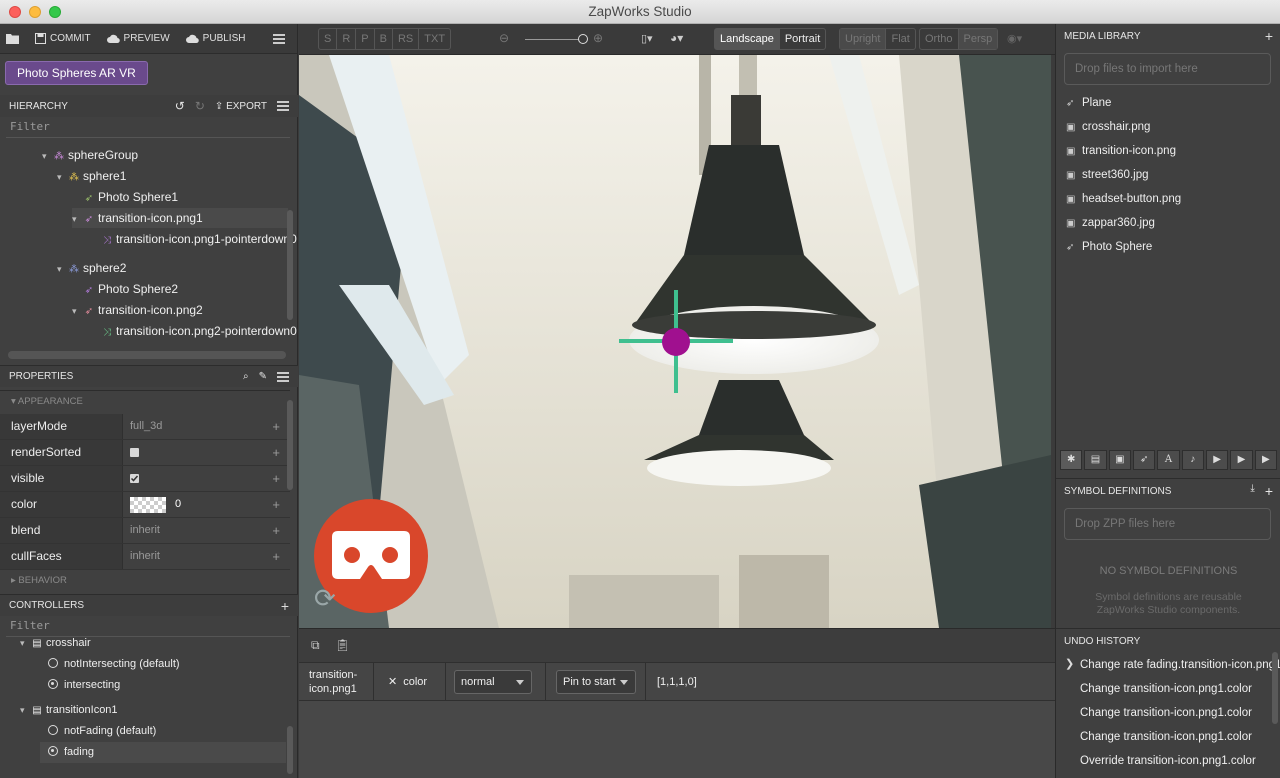 This screenshot has height=778, width=1280. What do you see at coordinates (850, 682) in the screenshot?
I see `track-value: [1,1,1,0]` at bounding box center [850, 682].